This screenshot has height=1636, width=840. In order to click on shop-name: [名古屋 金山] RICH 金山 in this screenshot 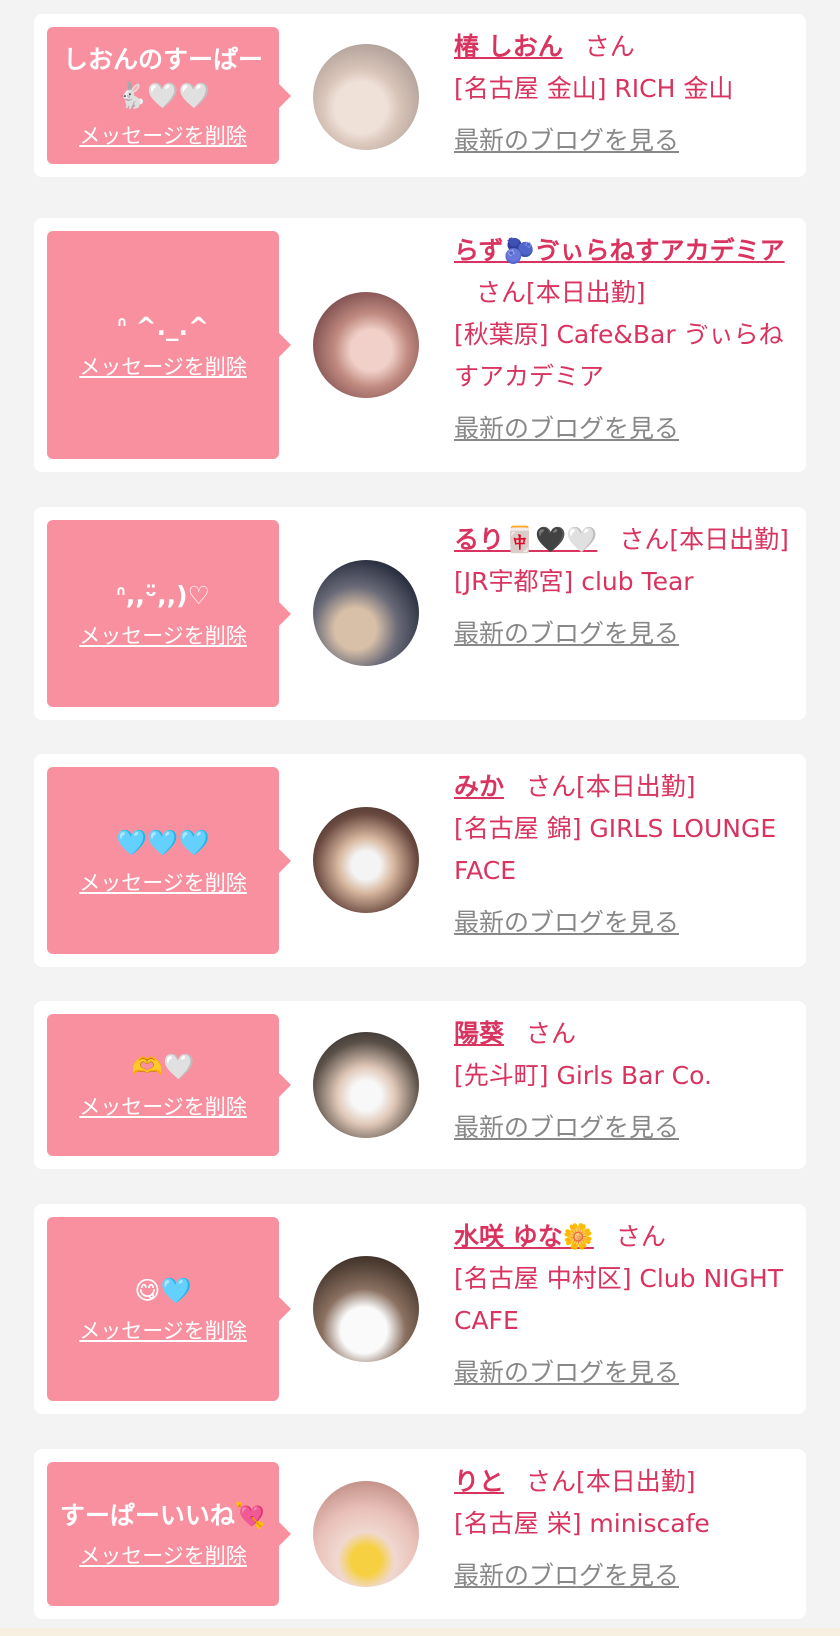, I will do `click(594, 88)`.